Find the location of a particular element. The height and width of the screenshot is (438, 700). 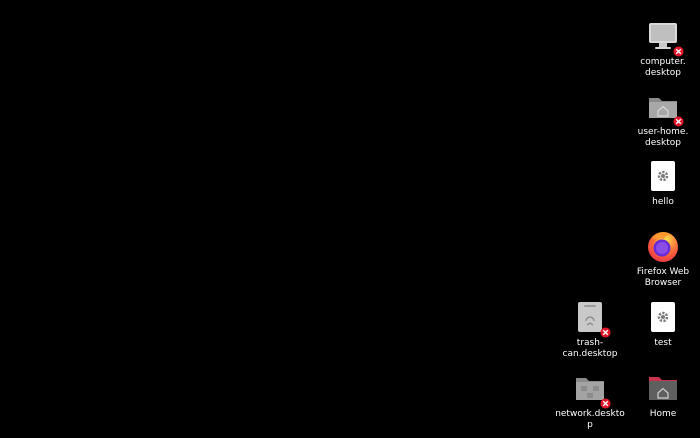

desktop-icon-label: network.desktop is located at coordinates (590, 419).